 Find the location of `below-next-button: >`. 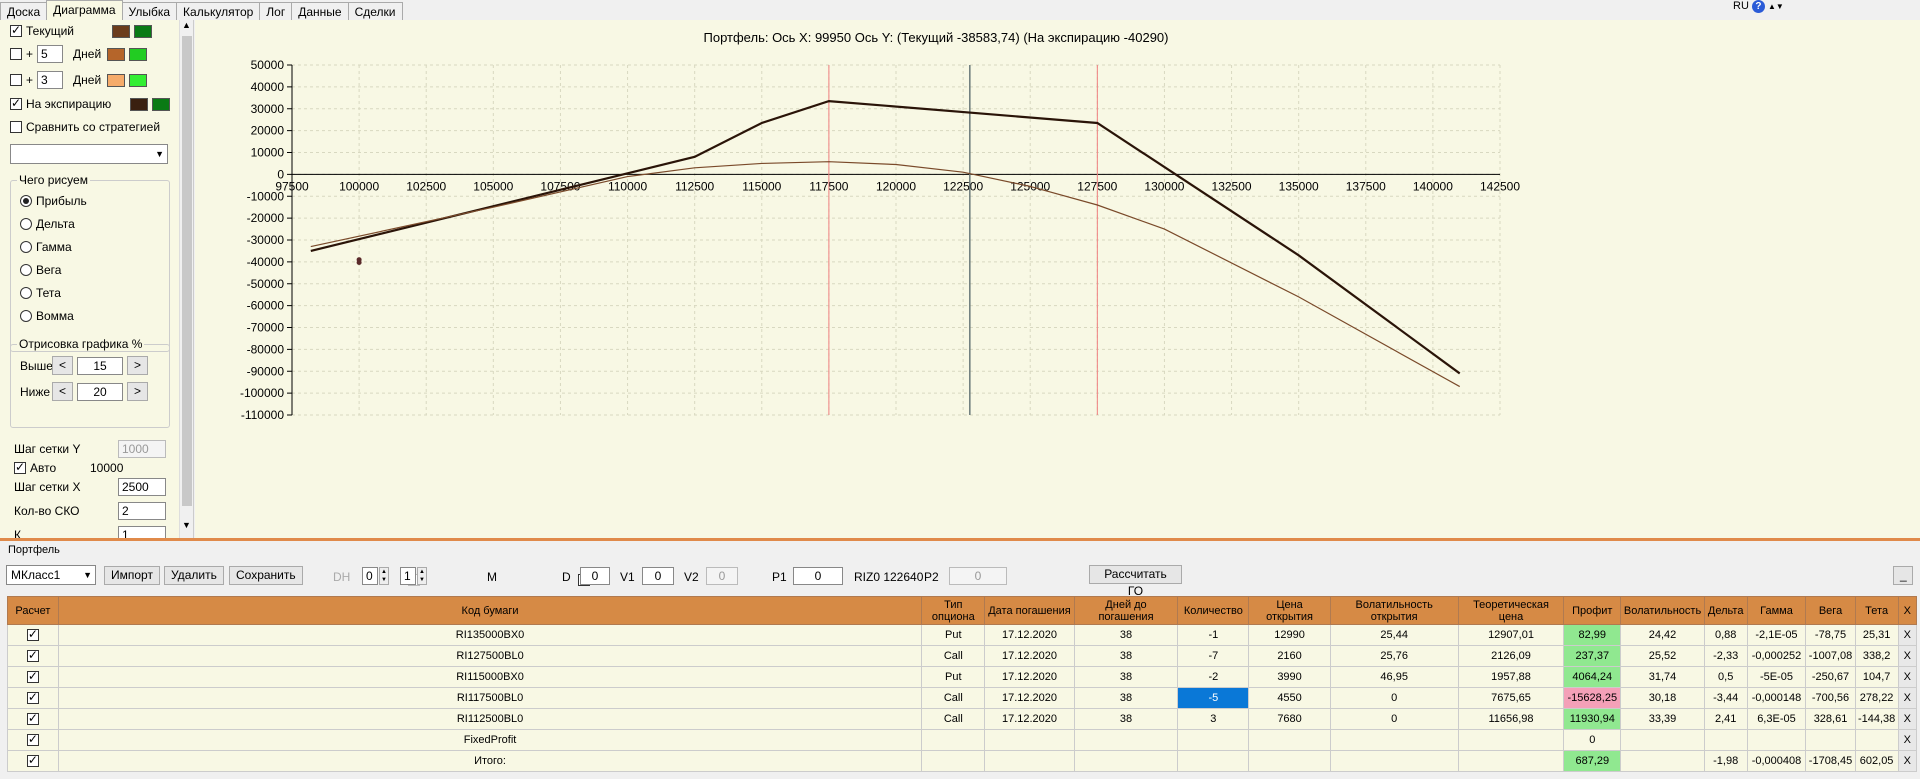

below-next-button: > is located at coordinates (138, 391).